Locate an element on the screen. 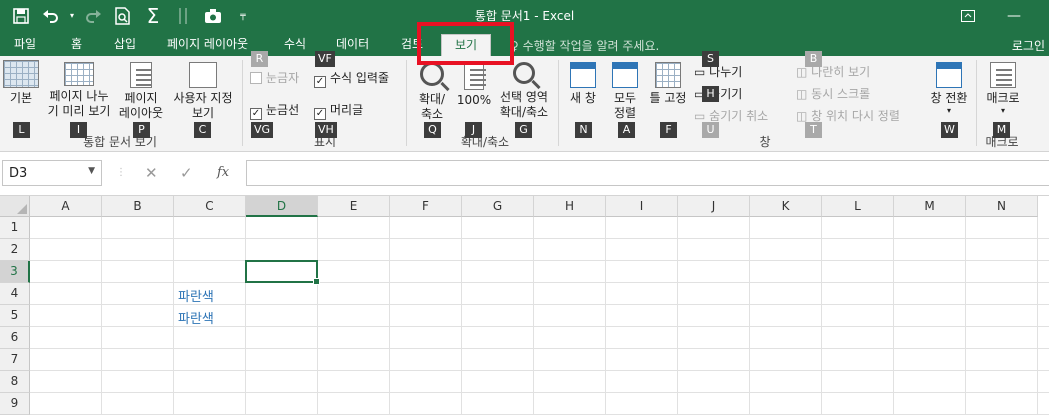 This screenshot has height=415, width=1049. arrange-all-icon is located at coordinates (625, 75).